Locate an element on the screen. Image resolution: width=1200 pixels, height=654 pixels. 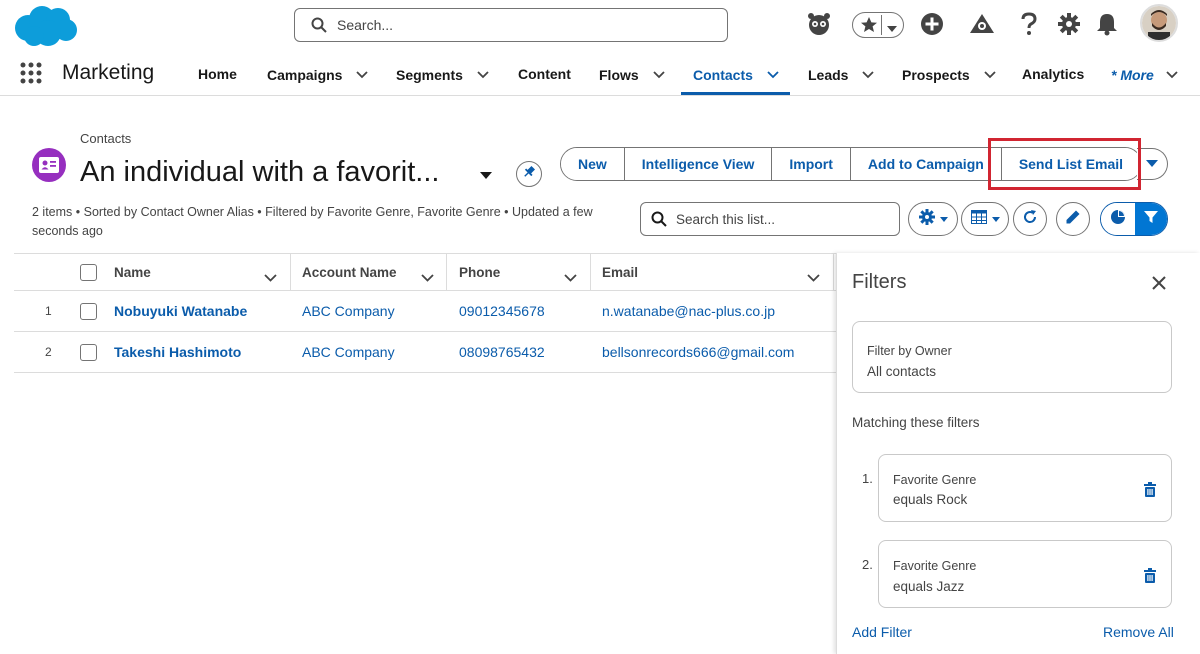
nav-item-contacts: Contacts is located at coordinates (736, 74).